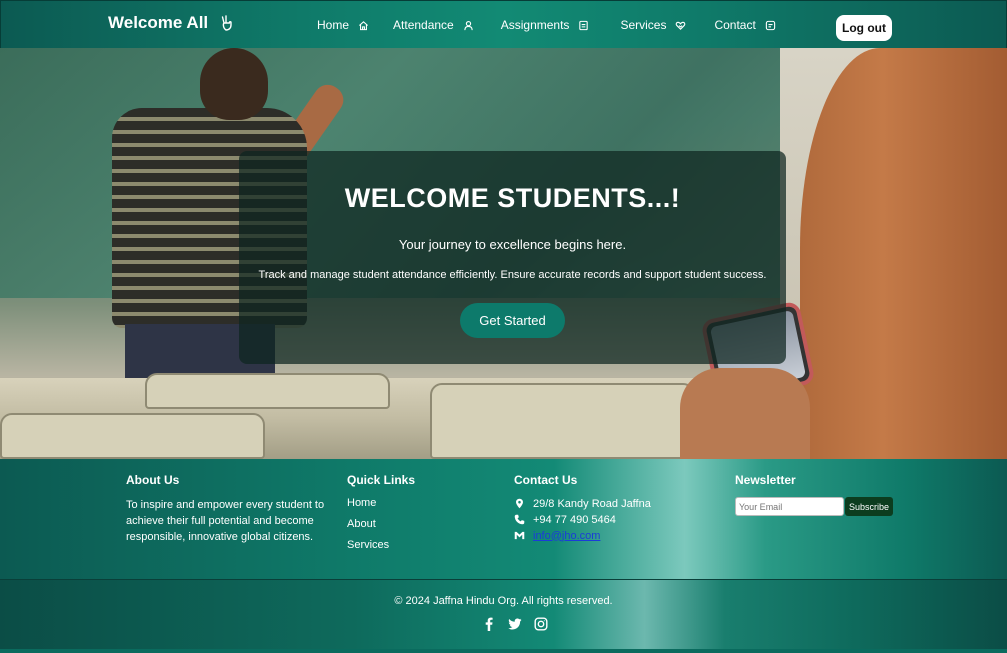  I want to click on hero-title: WELCOME STUDENTS...!, so click(512, 198).